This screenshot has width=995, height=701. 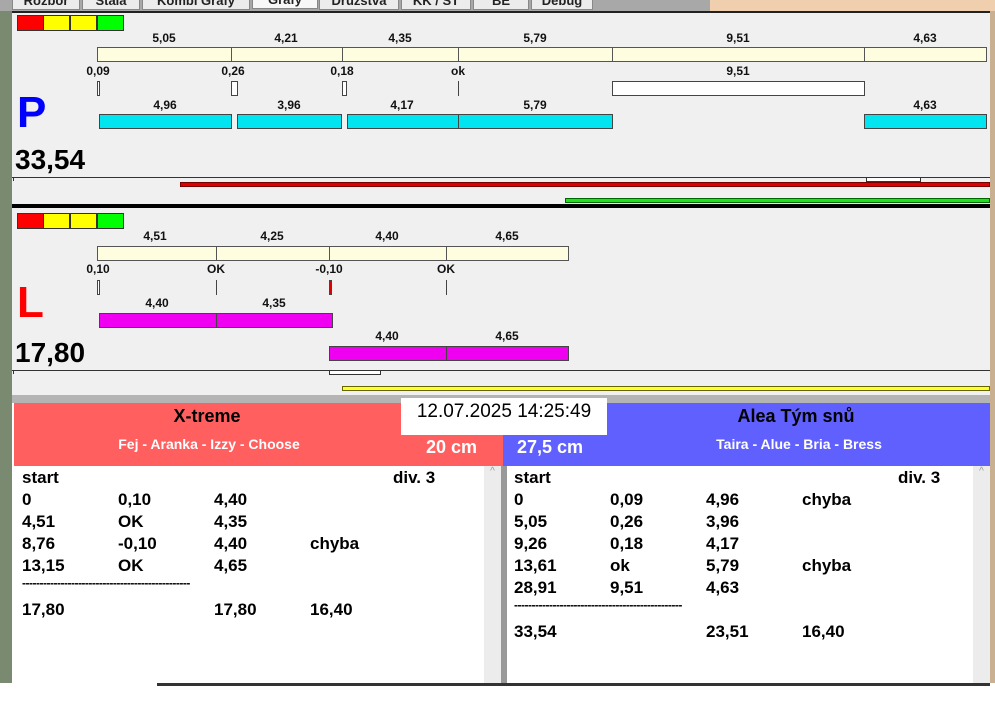 I want to click on tab-kombi-grafy: Kombi Grafy, so click(x=196, y=5).